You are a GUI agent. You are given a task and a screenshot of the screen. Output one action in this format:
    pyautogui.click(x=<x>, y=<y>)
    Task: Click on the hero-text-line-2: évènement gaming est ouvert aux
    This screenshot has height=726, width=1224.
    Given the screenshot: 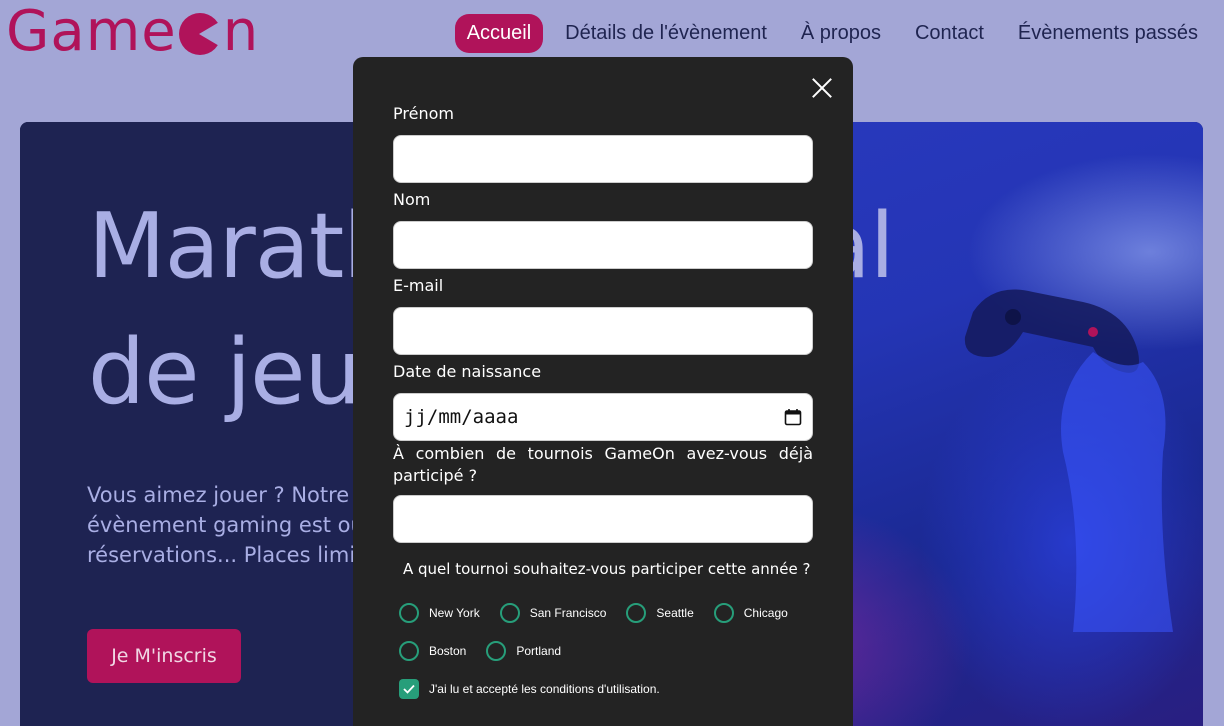 What is the action you would take?
    pyautogui.click(x=269, y=525)
    